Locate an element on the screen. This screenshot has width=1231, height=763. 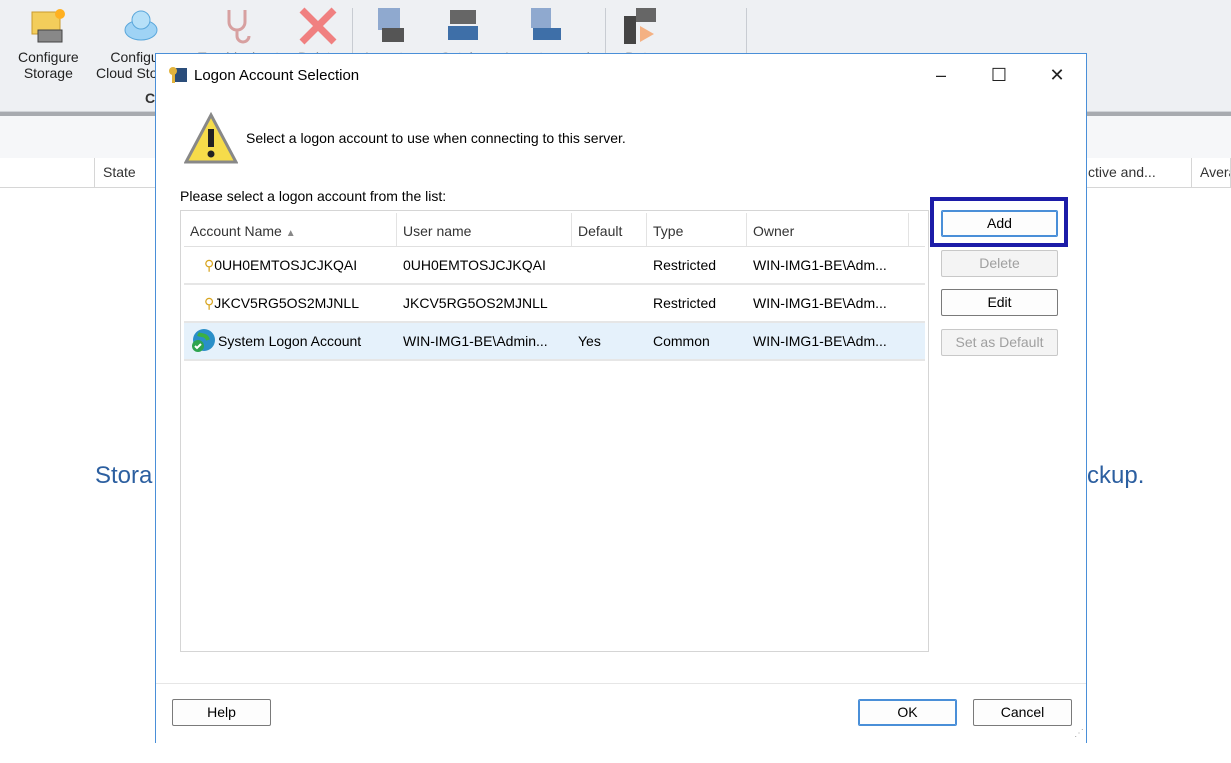
set-default-button: Set as Default is located at coordinates (999, 342).